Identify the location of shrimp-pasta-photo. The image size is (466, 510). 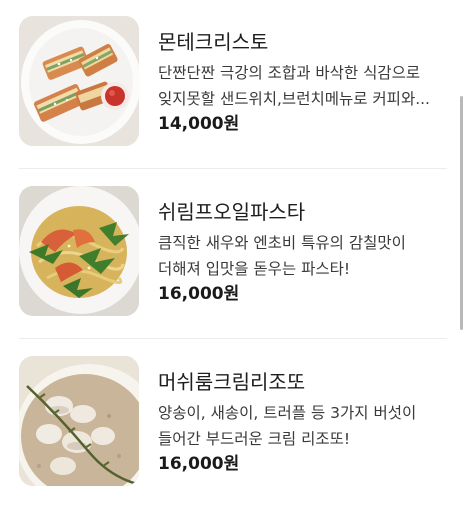
(79, 251).